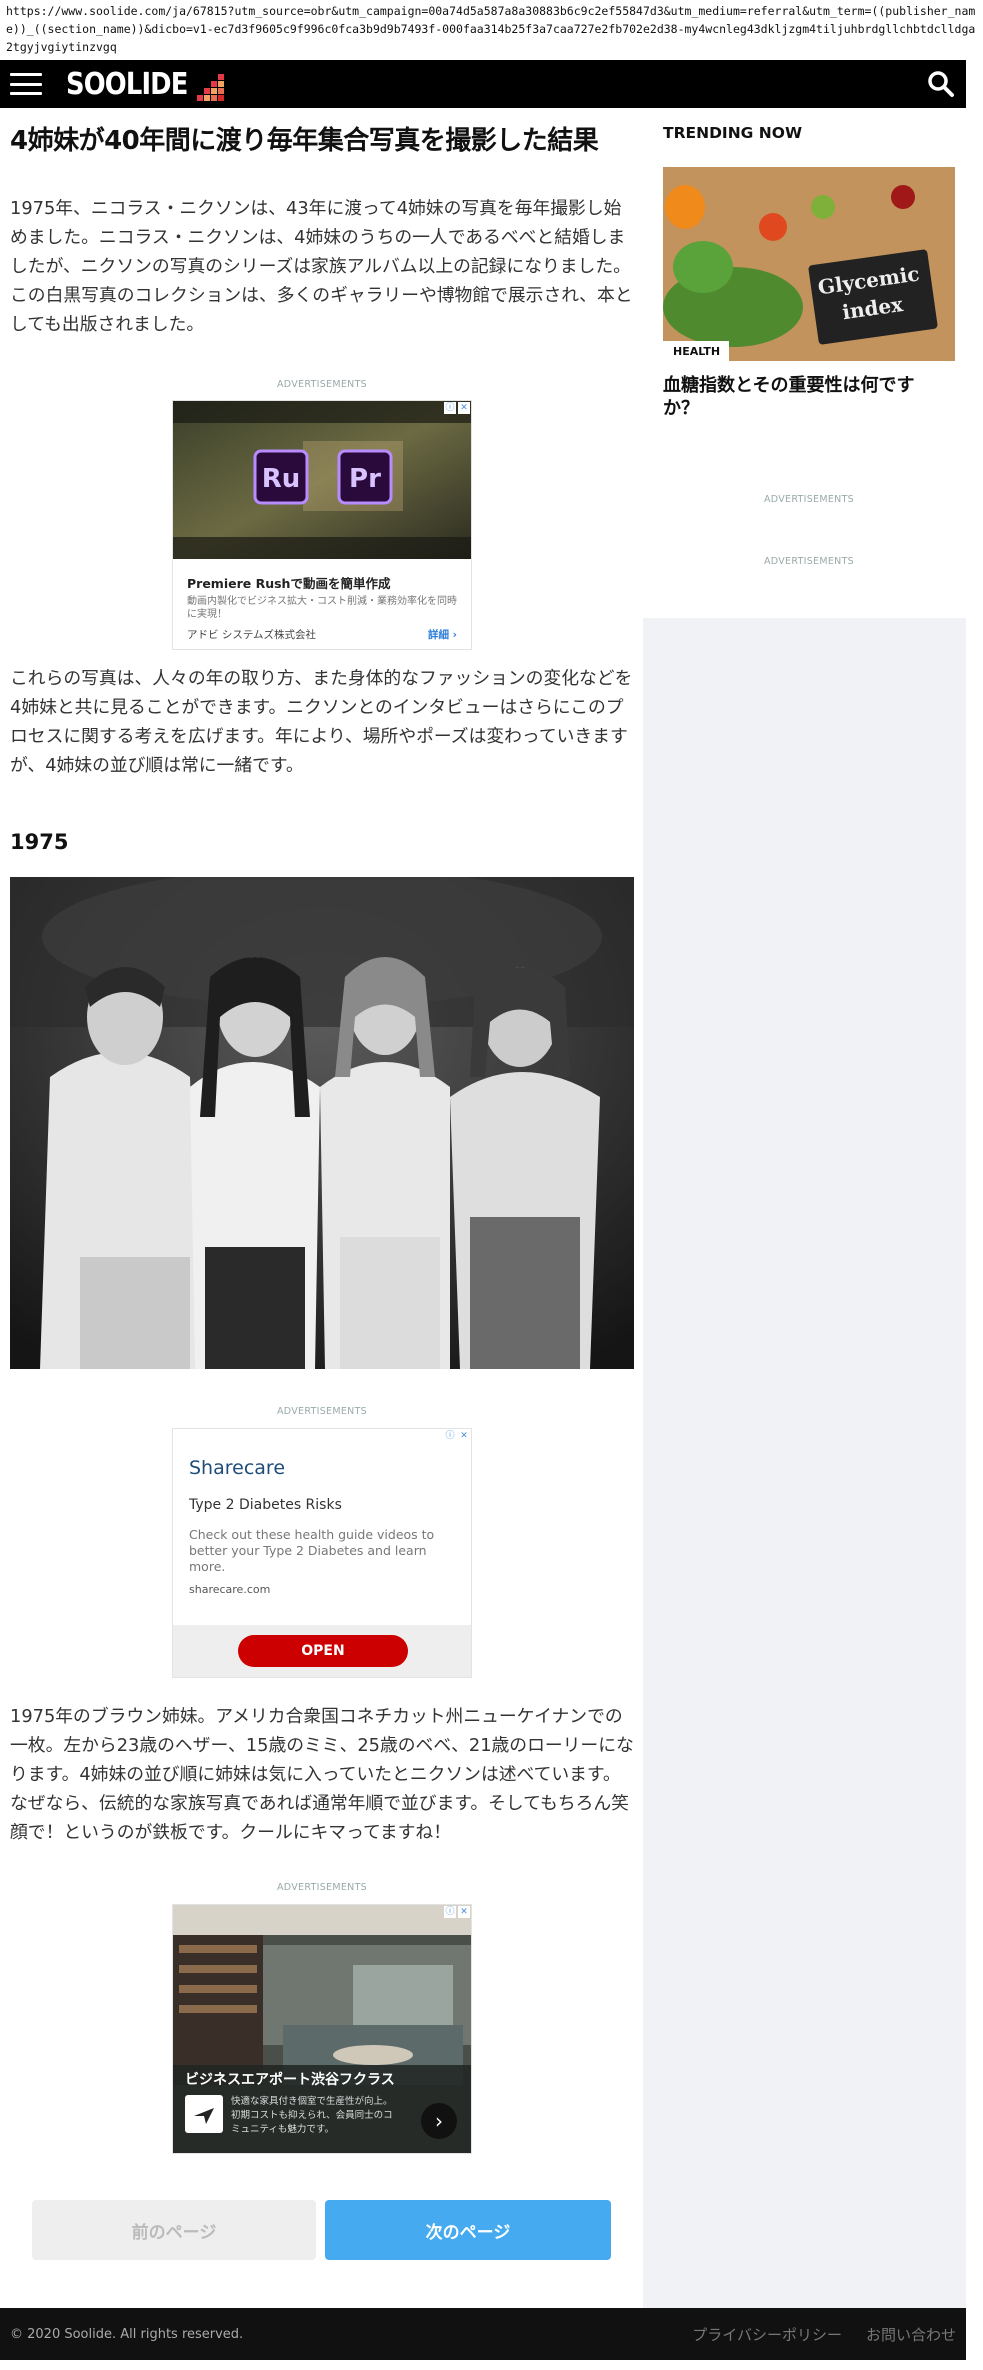 The image size is (983, 2370). What do you see at coordinates (26, 84) in the screenshot?
I see `hamburger-menu-icon` at bounding box center [26, 84].